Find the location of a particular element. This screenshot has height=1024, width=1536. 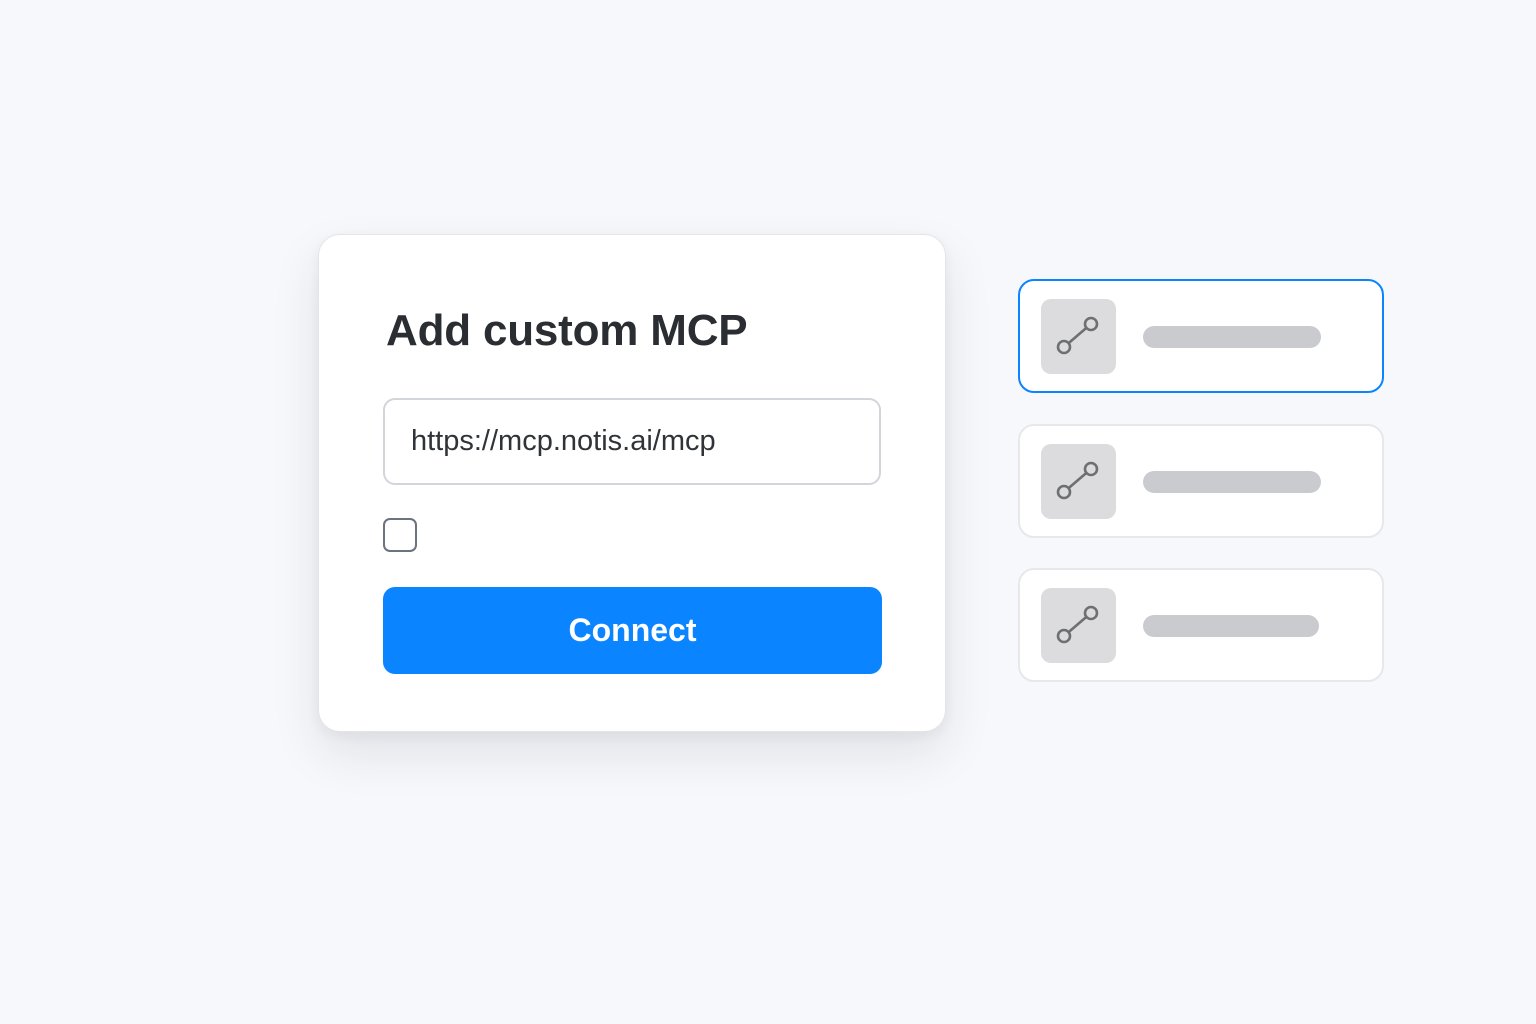

connect-button: Connect is located at coordinates (632, 630).